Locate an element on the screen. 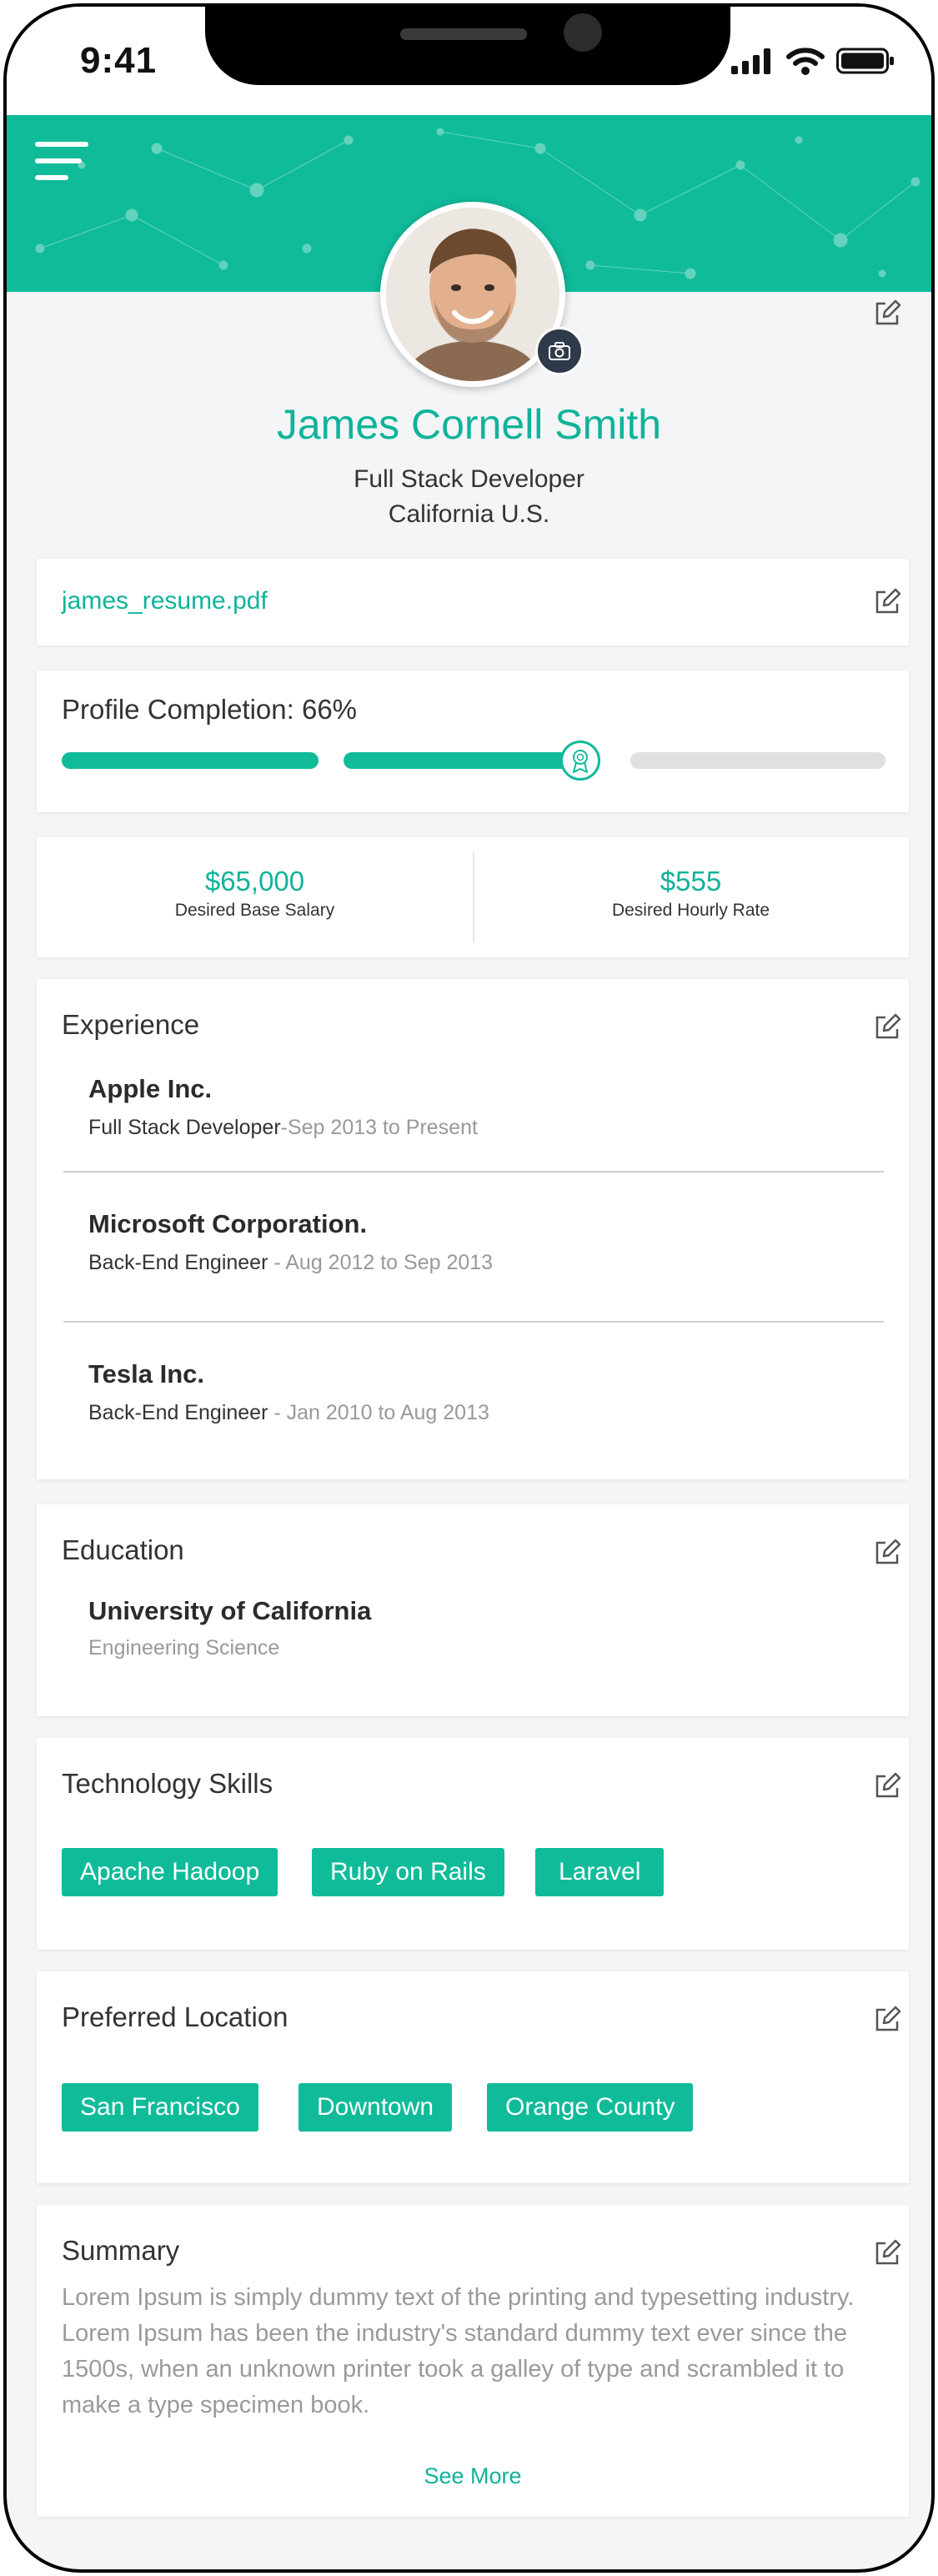 This screenshot has width=938, height=2576. experience-title: Experience is located at coordinates (131, 1024).